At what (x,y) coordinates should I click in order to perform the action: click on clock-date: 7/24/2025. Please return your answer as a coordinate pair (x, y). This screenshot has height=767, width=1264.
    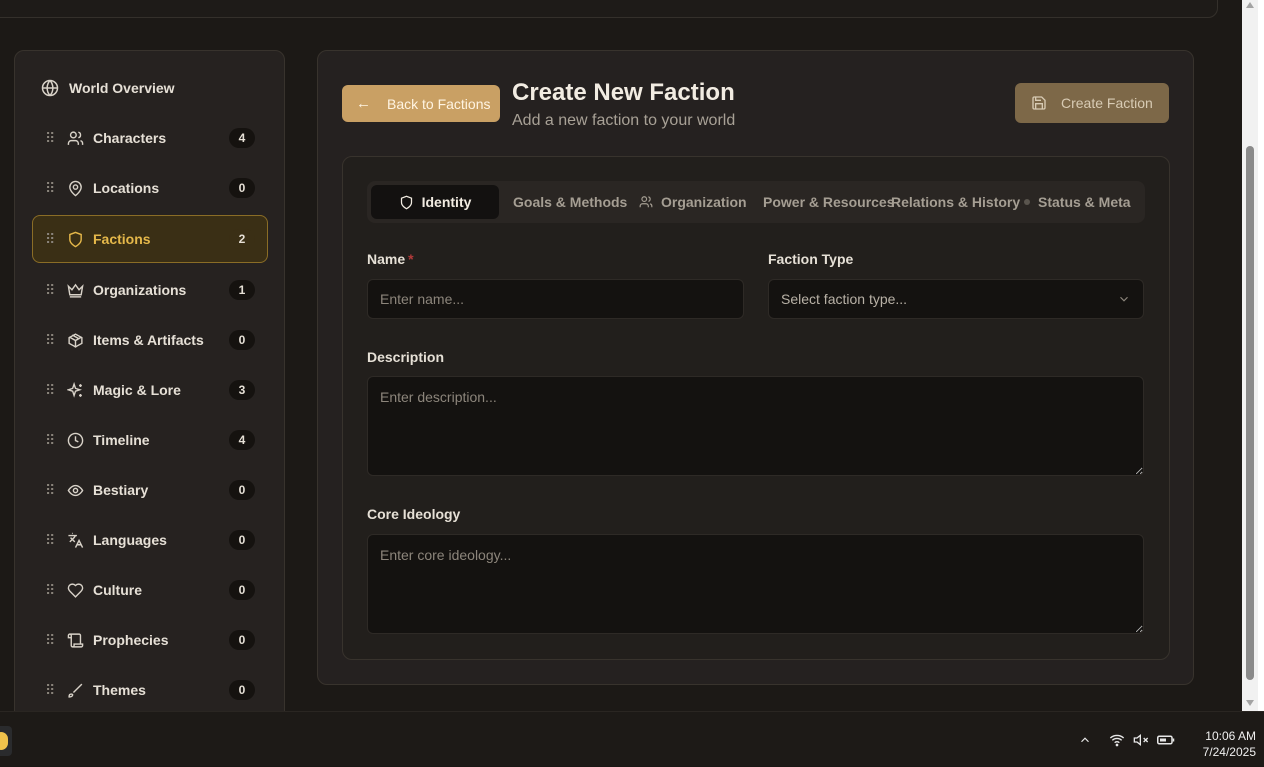
    Looking at the image, I should click on (1229, 752).